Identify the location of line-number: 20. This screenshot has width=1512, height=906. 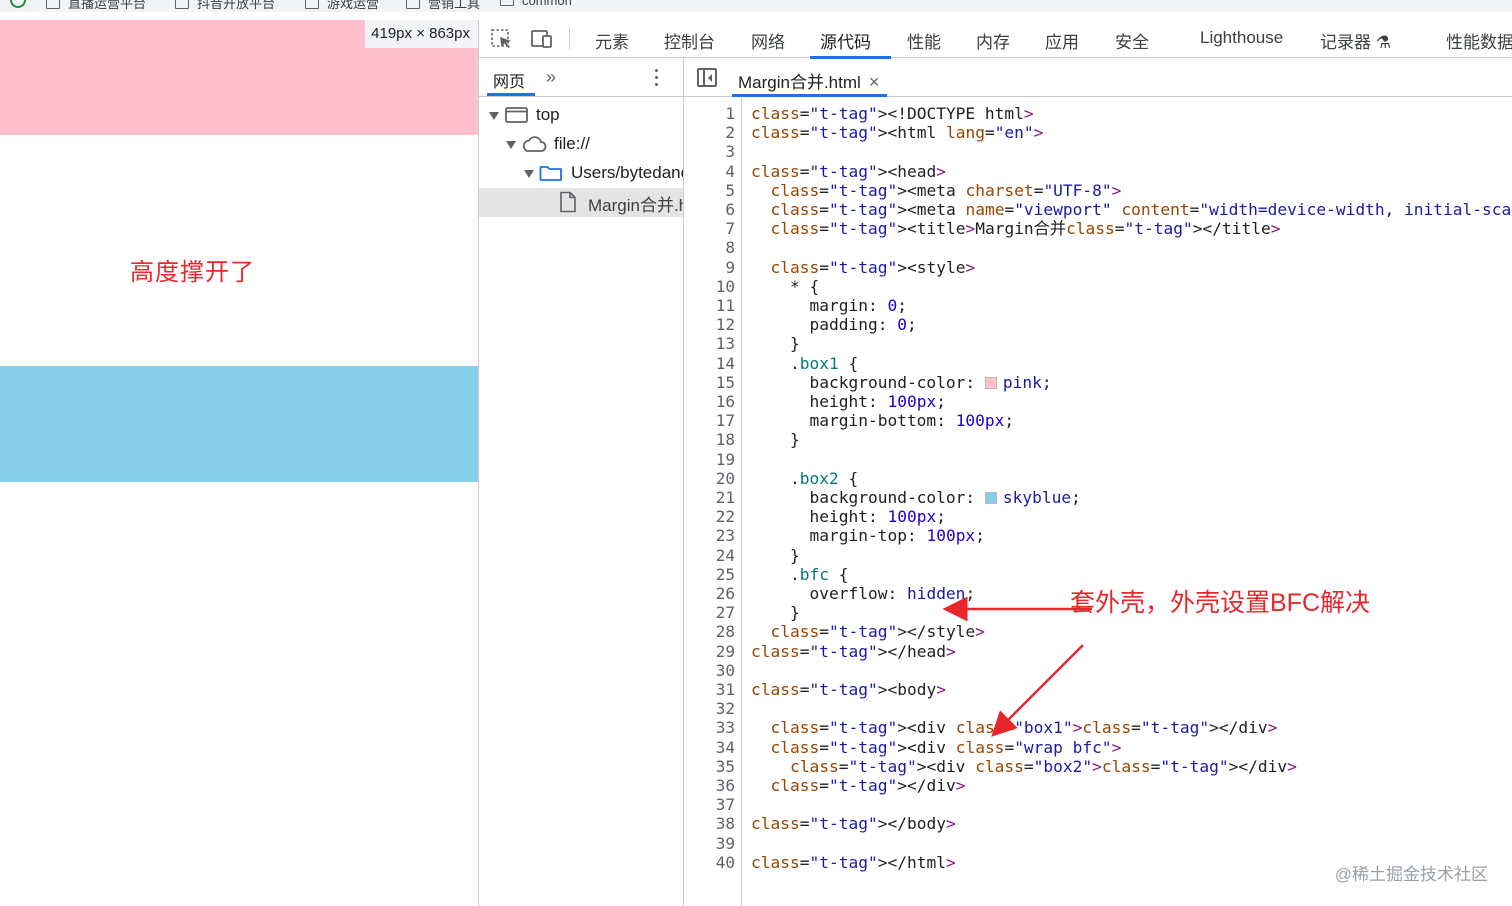
(710, 478).